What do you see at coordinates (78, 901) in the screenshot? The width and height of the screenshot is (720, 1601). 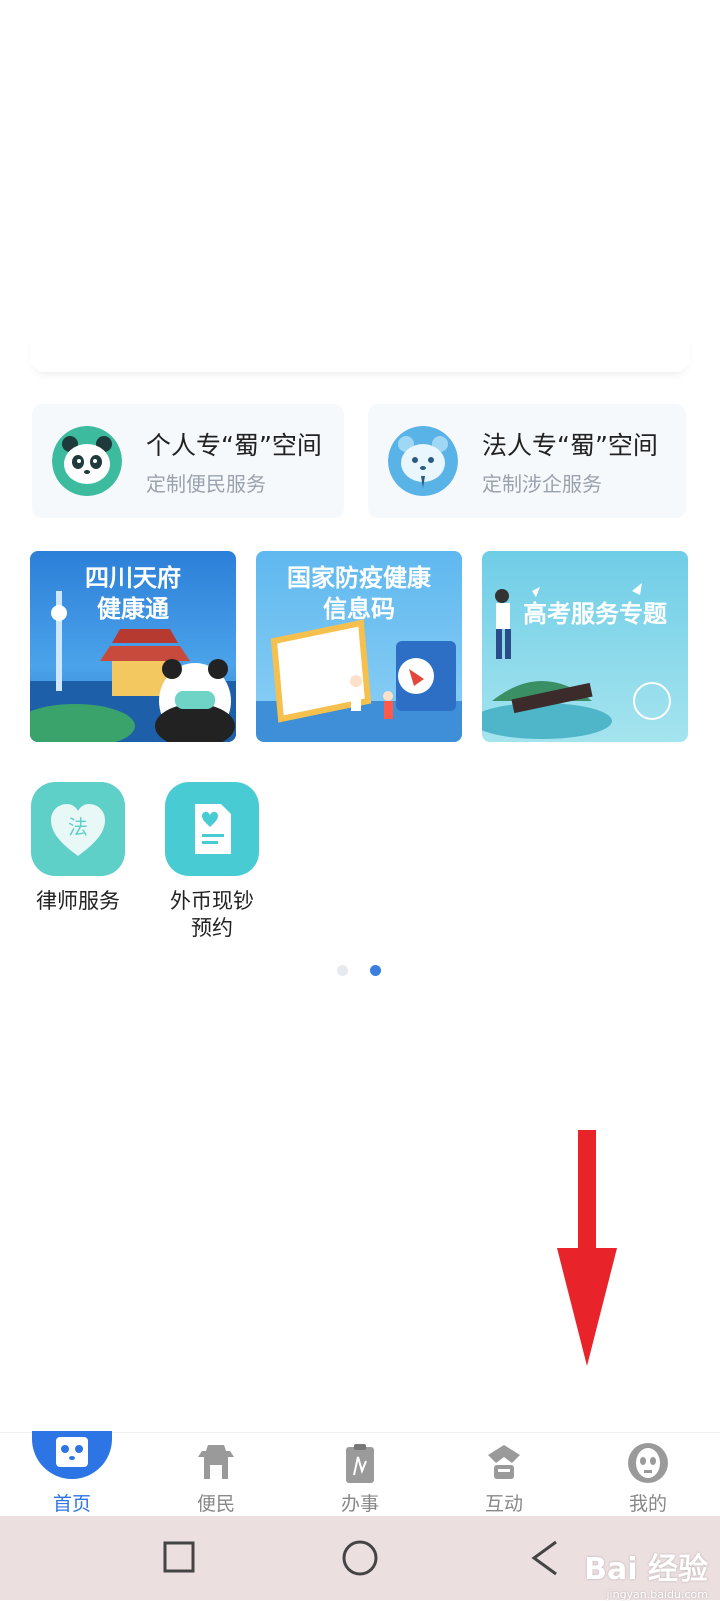 I see `lawyer-service-label: 律师服务` at bounding box center [78, 901].